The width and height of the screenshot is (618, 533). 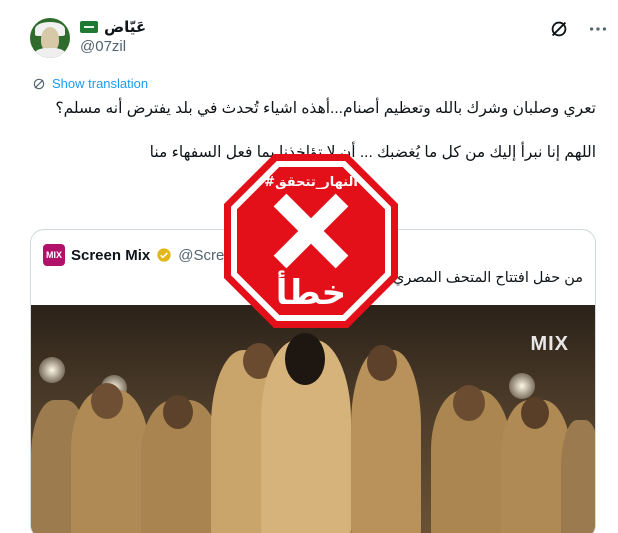 What do you see at coordinates (311, 291) in the screenshot?
I see `stamp-verdict: خطأ` at bounding box center [311, 291].